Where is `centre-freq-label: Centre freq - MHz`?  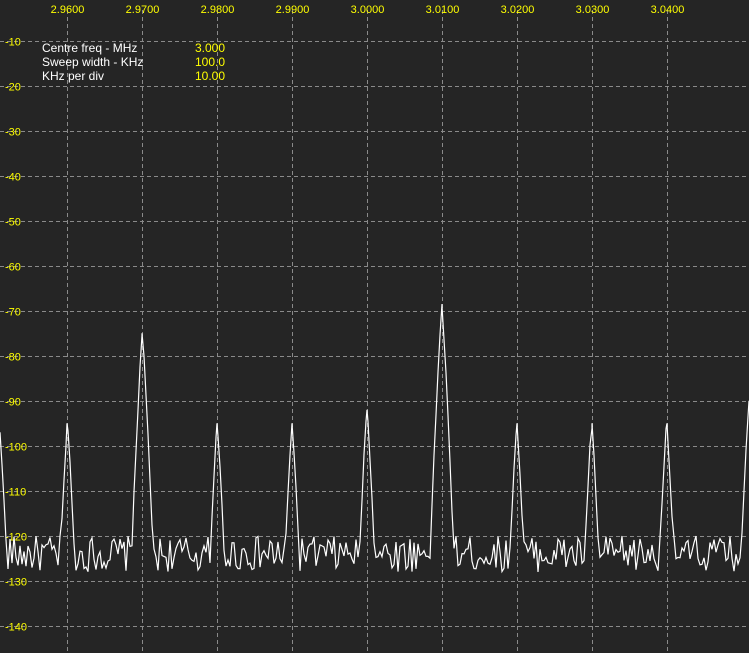
centre-freq-label: Centre freq - MHz is located at coordinates (90, 48).